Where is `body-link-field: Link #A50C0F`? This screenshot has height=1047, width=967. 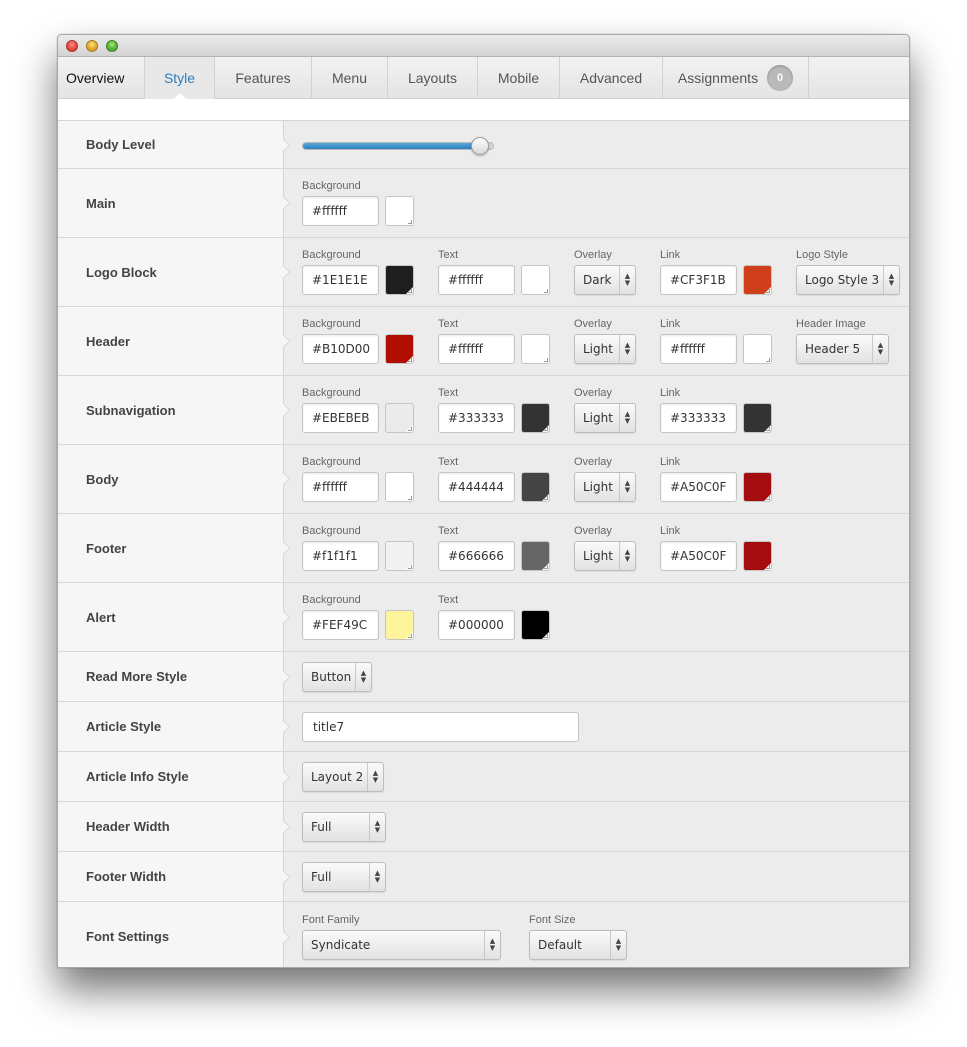 body-link-field: Link #A50C0F is located at coordinates (716, 479).